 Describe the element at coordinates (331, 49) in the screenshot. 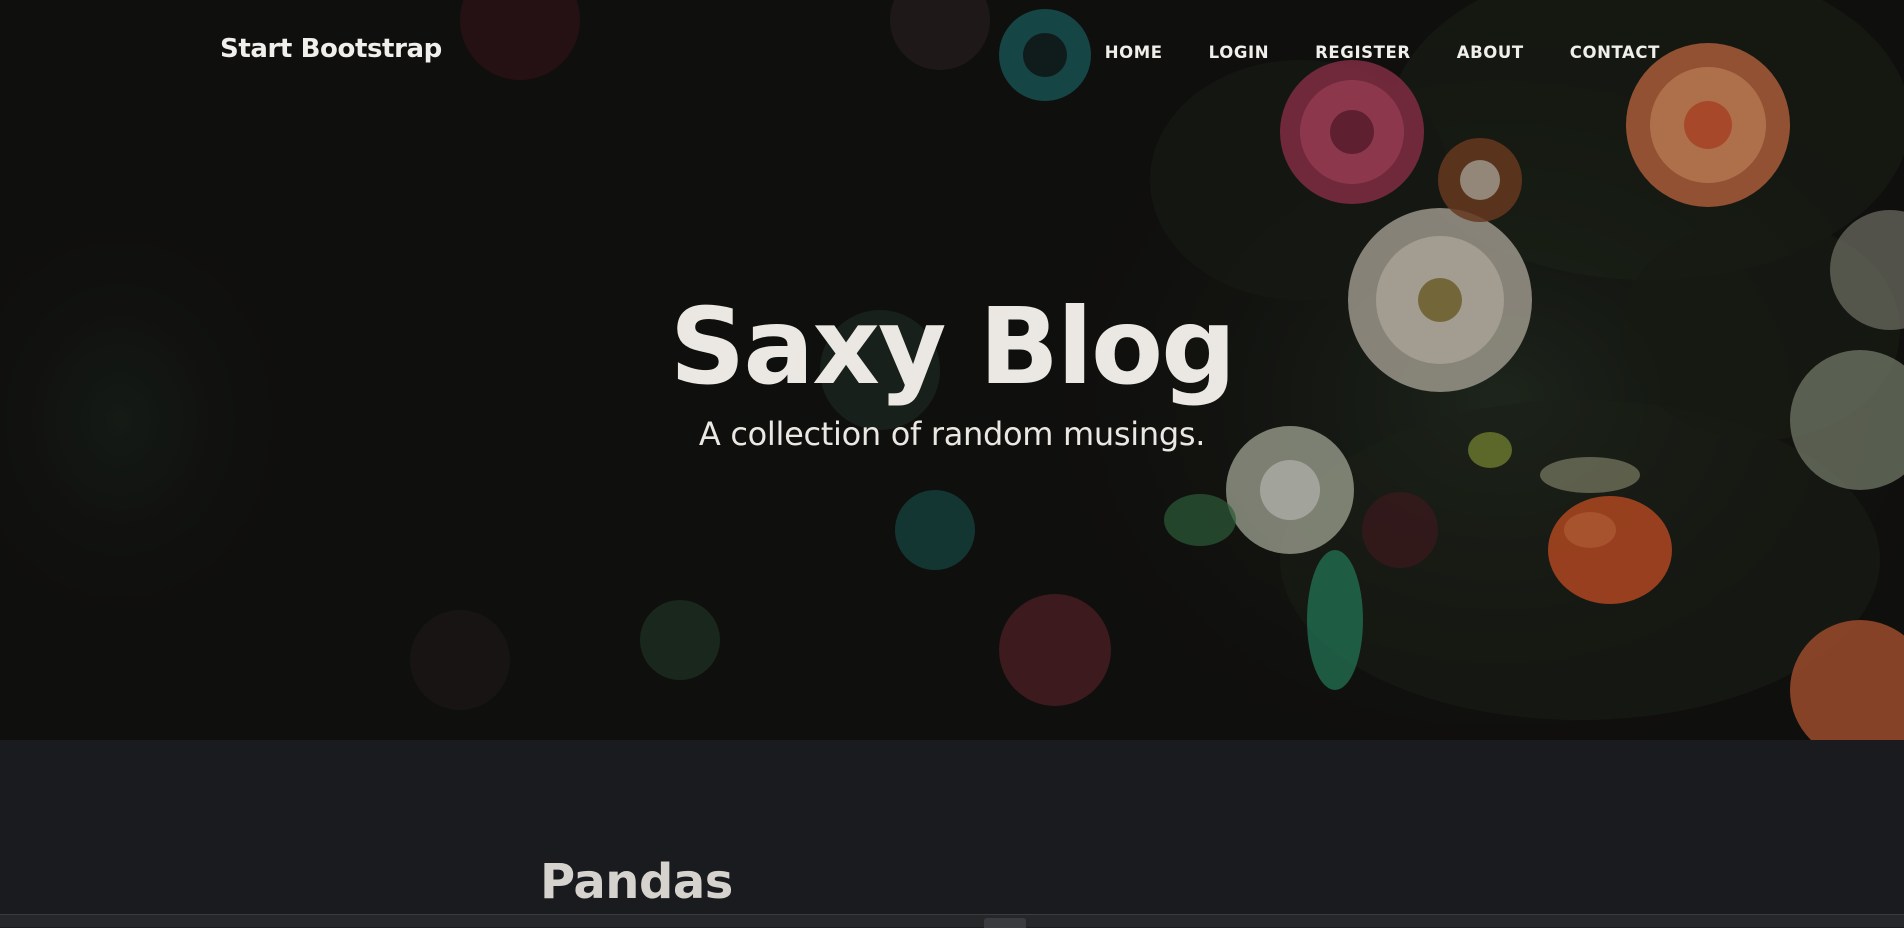

I see `navbar-brand: Start Bootstrap` at that location.